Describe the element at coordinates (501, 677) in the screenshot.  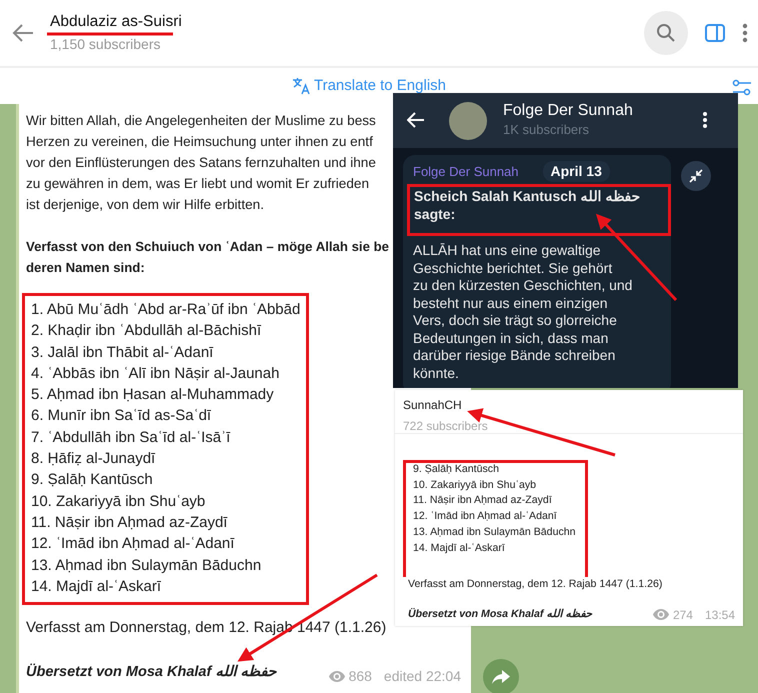
I see `forward-arrow-icon` at that location.